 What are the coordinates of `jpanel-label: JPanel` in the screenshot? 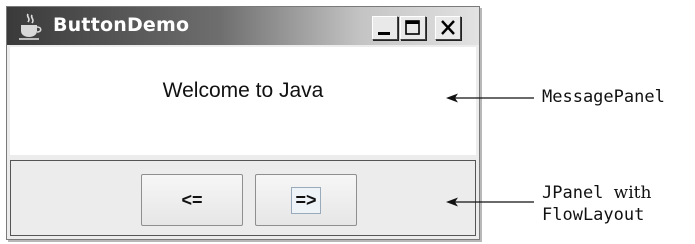 It's located at (573, 193).